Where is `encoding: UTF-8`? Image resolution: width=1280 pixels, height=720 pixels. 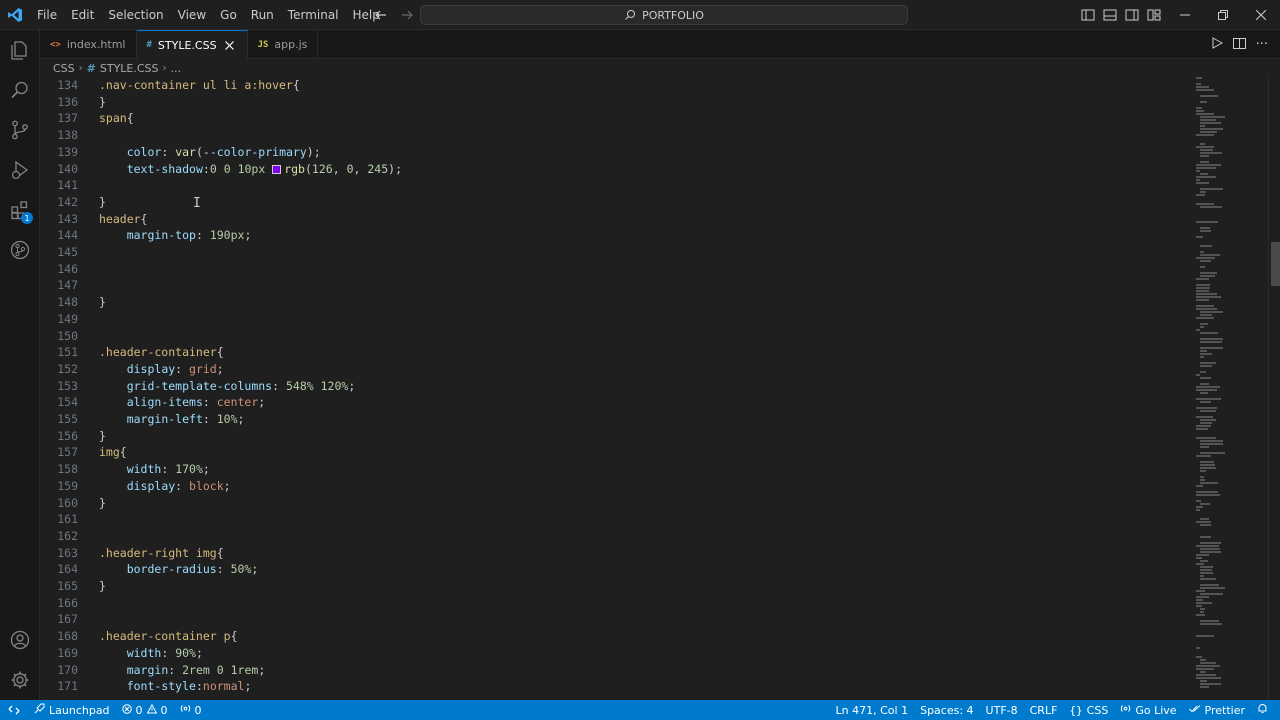 encoding: UTF-8 is located at coordinates (1002, 710).